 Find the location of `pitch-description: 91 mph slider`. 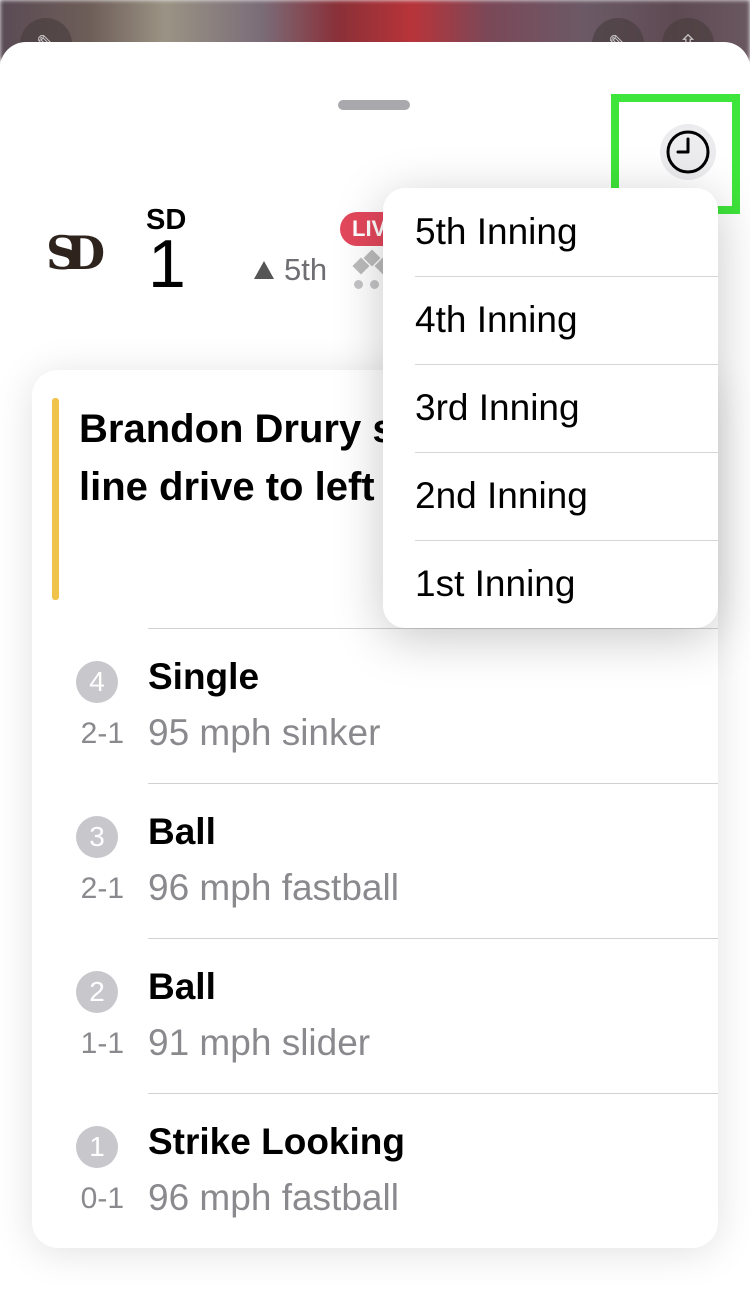

pitch-description: 91 mph slider is located at coordinates (259, 1042).